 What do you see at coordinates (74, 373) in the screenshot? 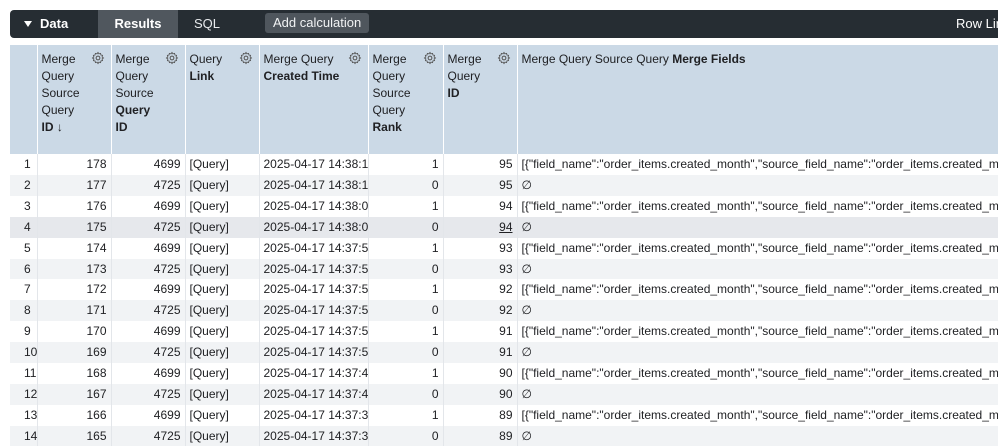
I see `table-cell: 168` at bounding box center [74, 373].